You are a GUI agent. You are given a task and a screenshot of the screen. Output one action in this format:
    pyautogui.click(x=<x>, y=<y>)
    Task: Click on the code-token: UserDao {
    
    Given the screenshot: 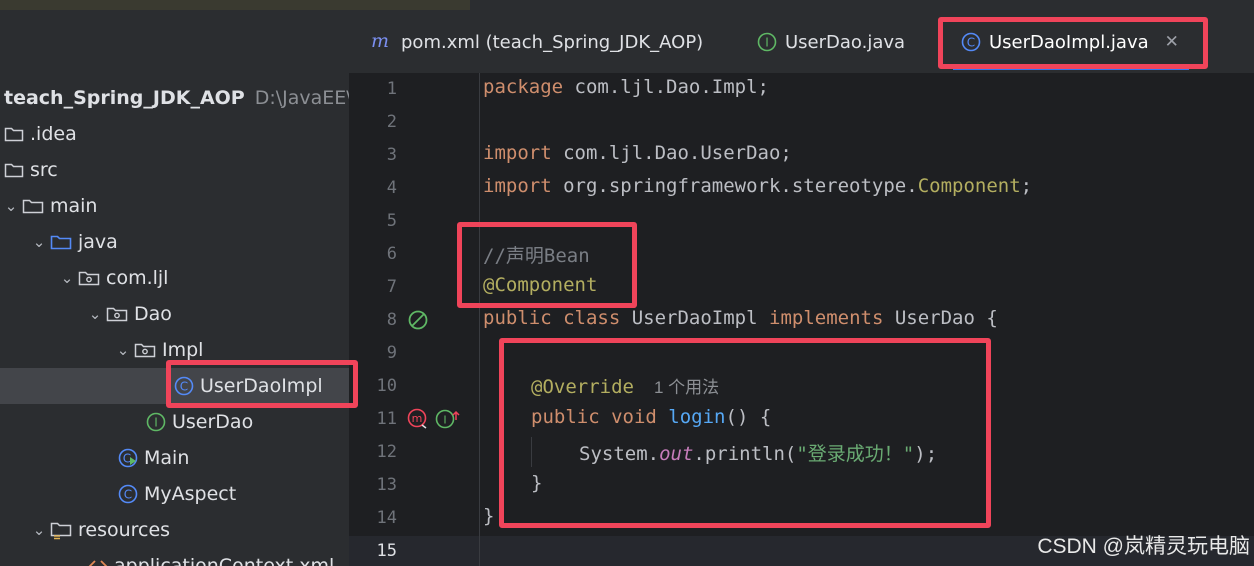 What is the action you would take?
    pyautogui.click(x=940, y=318)
    